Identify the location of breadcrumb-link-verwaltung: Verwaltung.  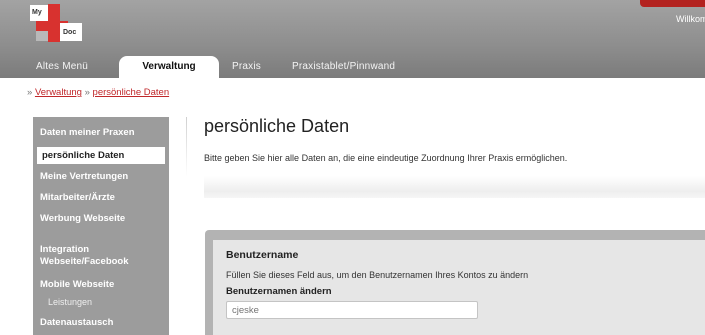
(58, 92).